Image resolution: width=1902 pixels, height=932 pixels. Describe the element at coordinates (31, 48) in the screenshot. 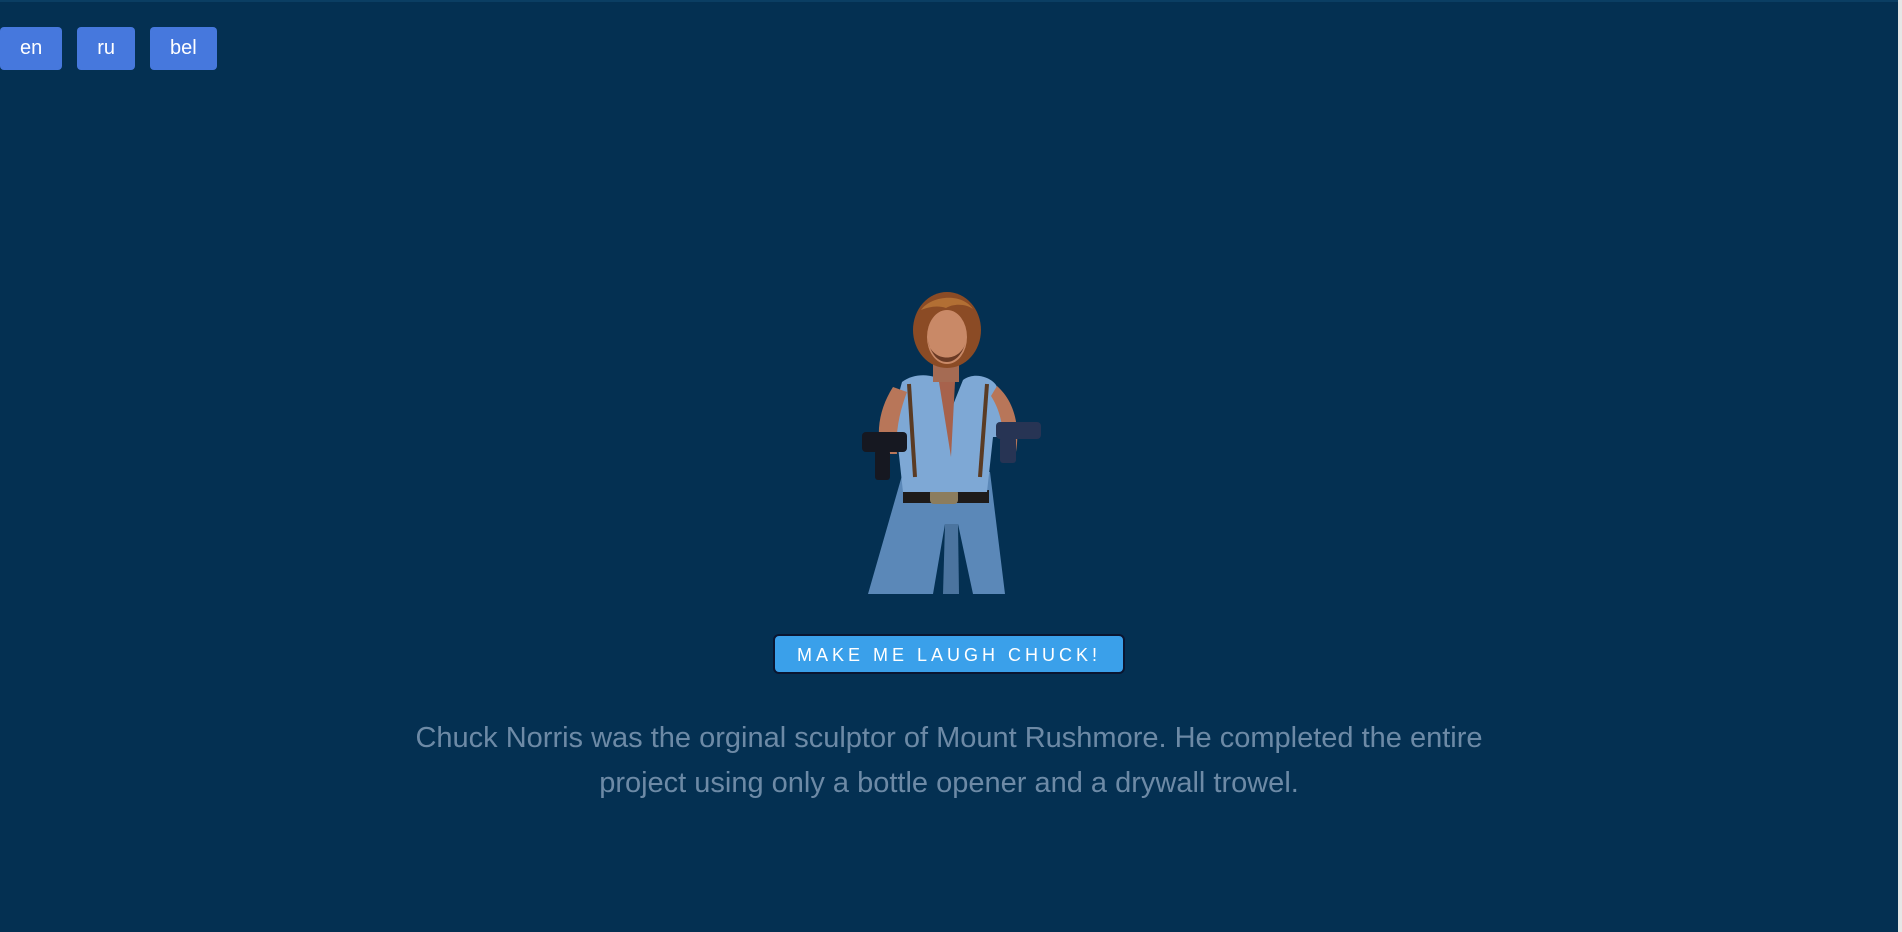

I see `language-button-en: en` at that location.